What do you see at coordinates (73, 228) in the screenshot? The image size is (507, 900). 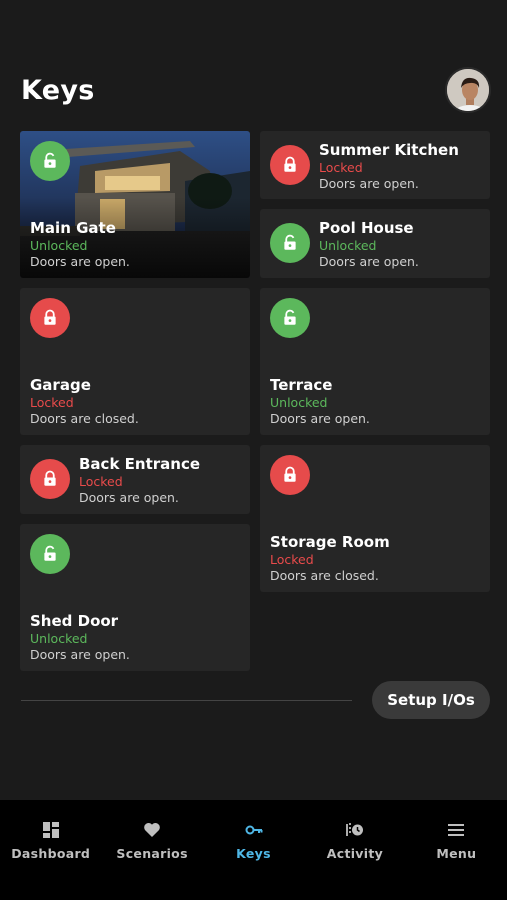 I see `key-name: Main Gate` at bounding box center [73, 228].